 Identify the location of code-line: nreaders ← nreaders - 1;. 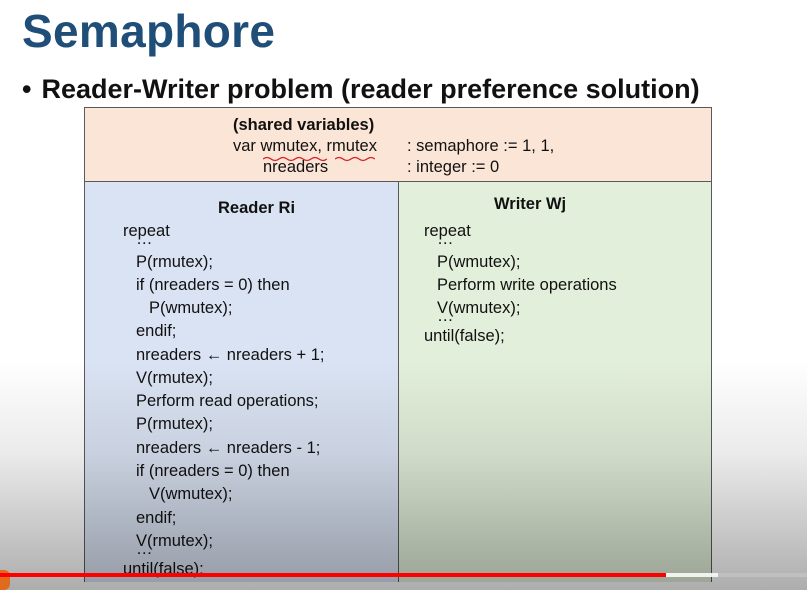
(228, 448).